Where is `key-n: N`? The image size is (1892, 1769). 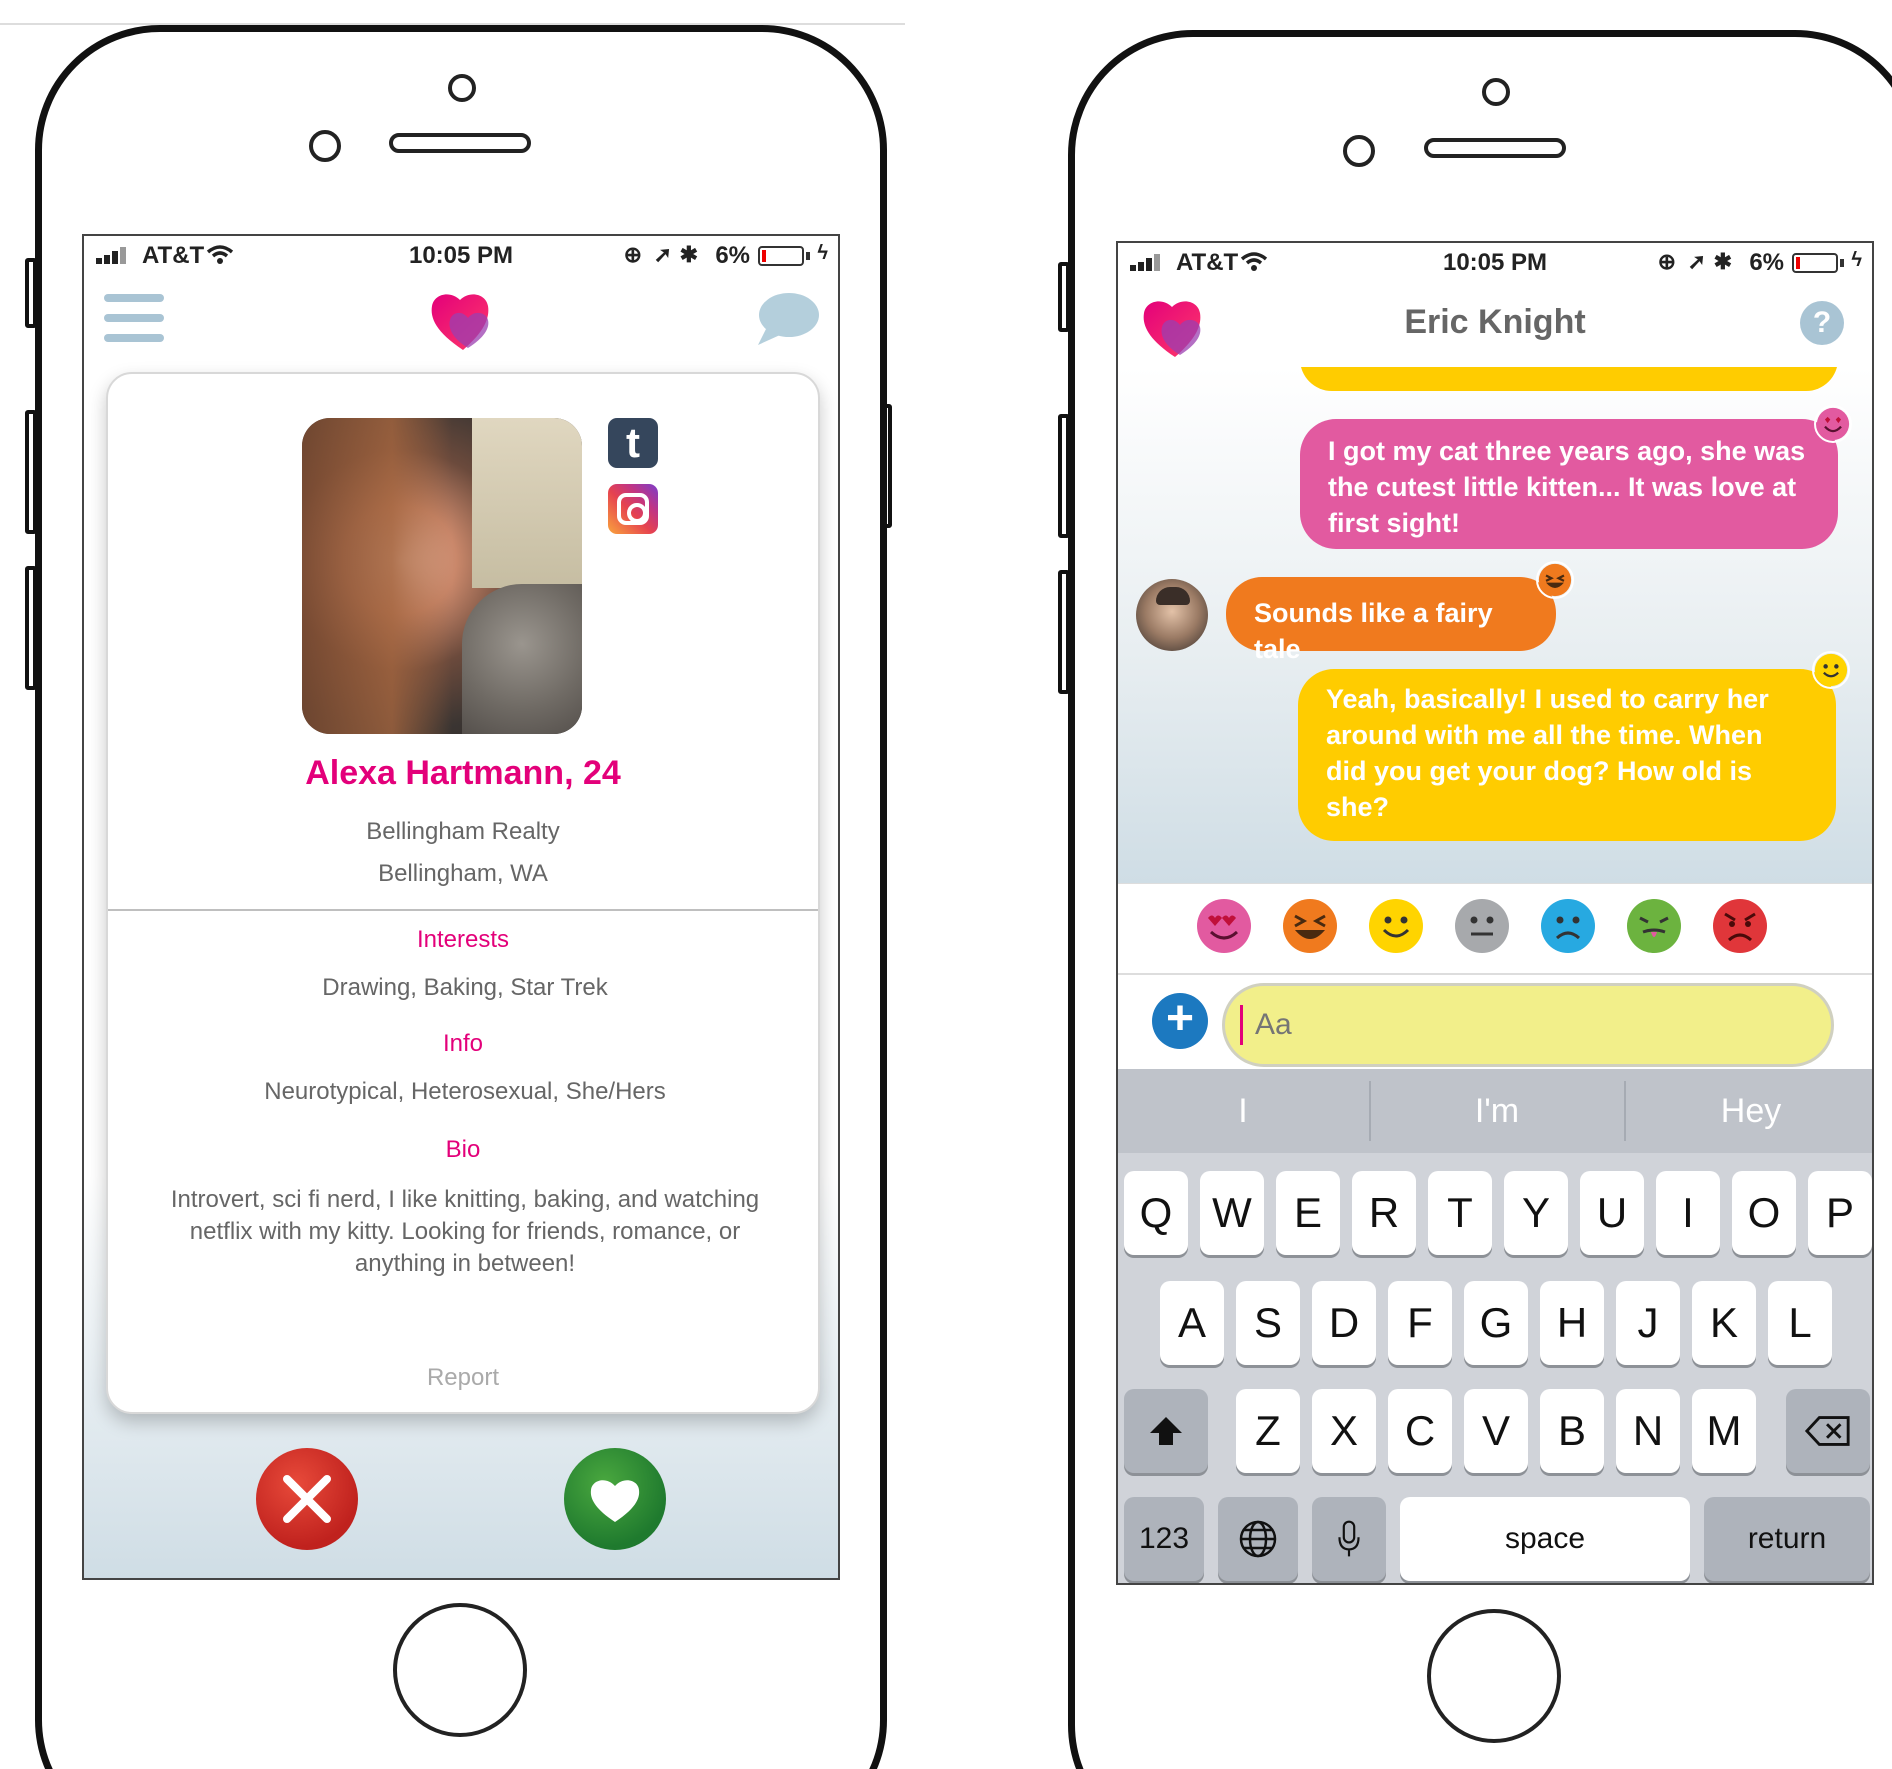 key-n: N is located at coordinates (1648, 1431).